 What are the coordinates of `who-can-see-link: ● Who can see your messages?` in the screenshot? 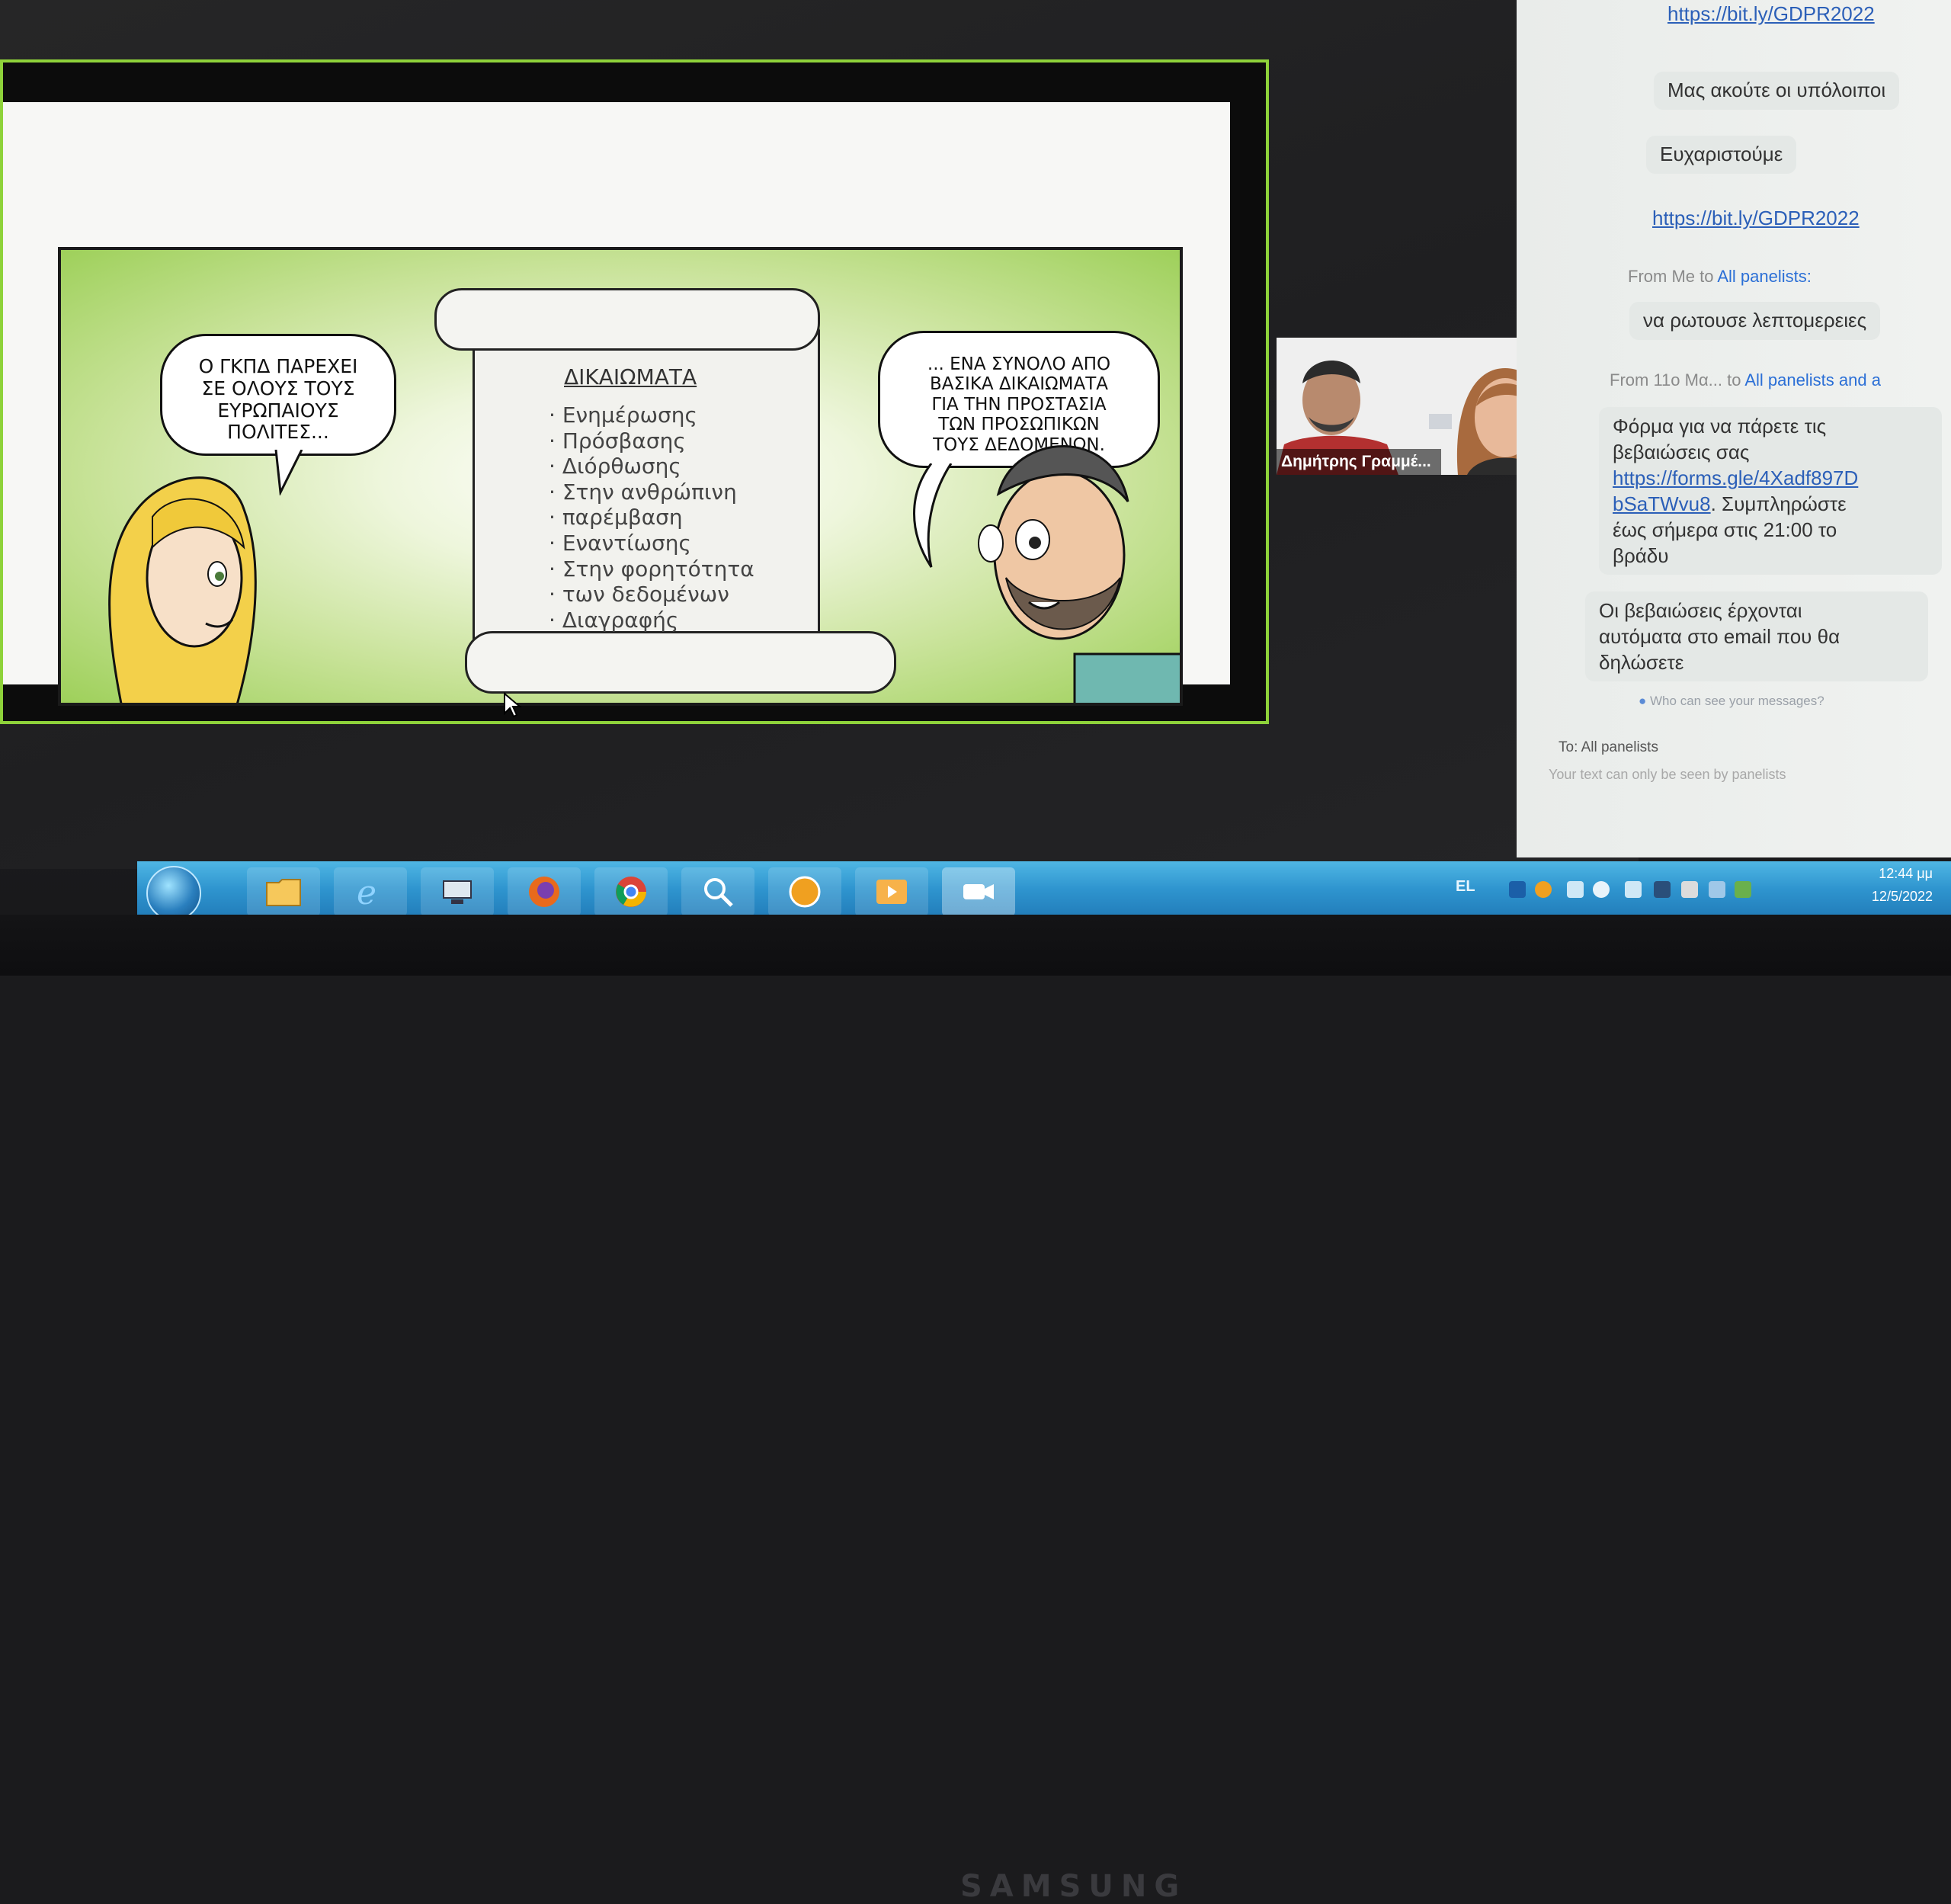 It's located at (1731, 701).